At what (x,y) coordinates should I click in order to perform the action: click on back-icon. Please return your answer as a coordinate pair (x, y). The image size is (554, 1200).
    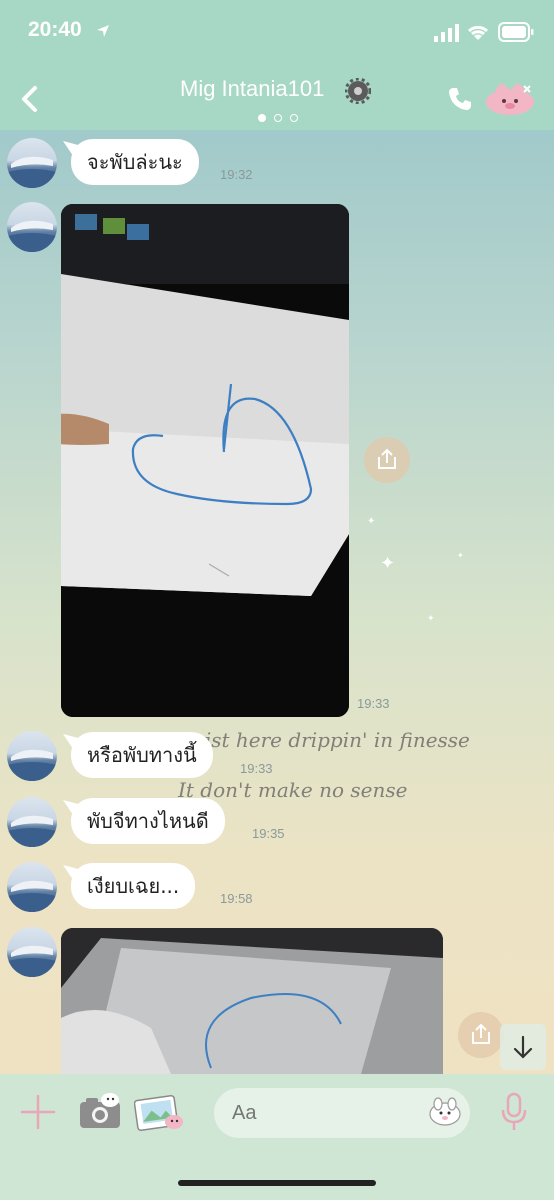
    Looking at the image, I should click on (31, 99).